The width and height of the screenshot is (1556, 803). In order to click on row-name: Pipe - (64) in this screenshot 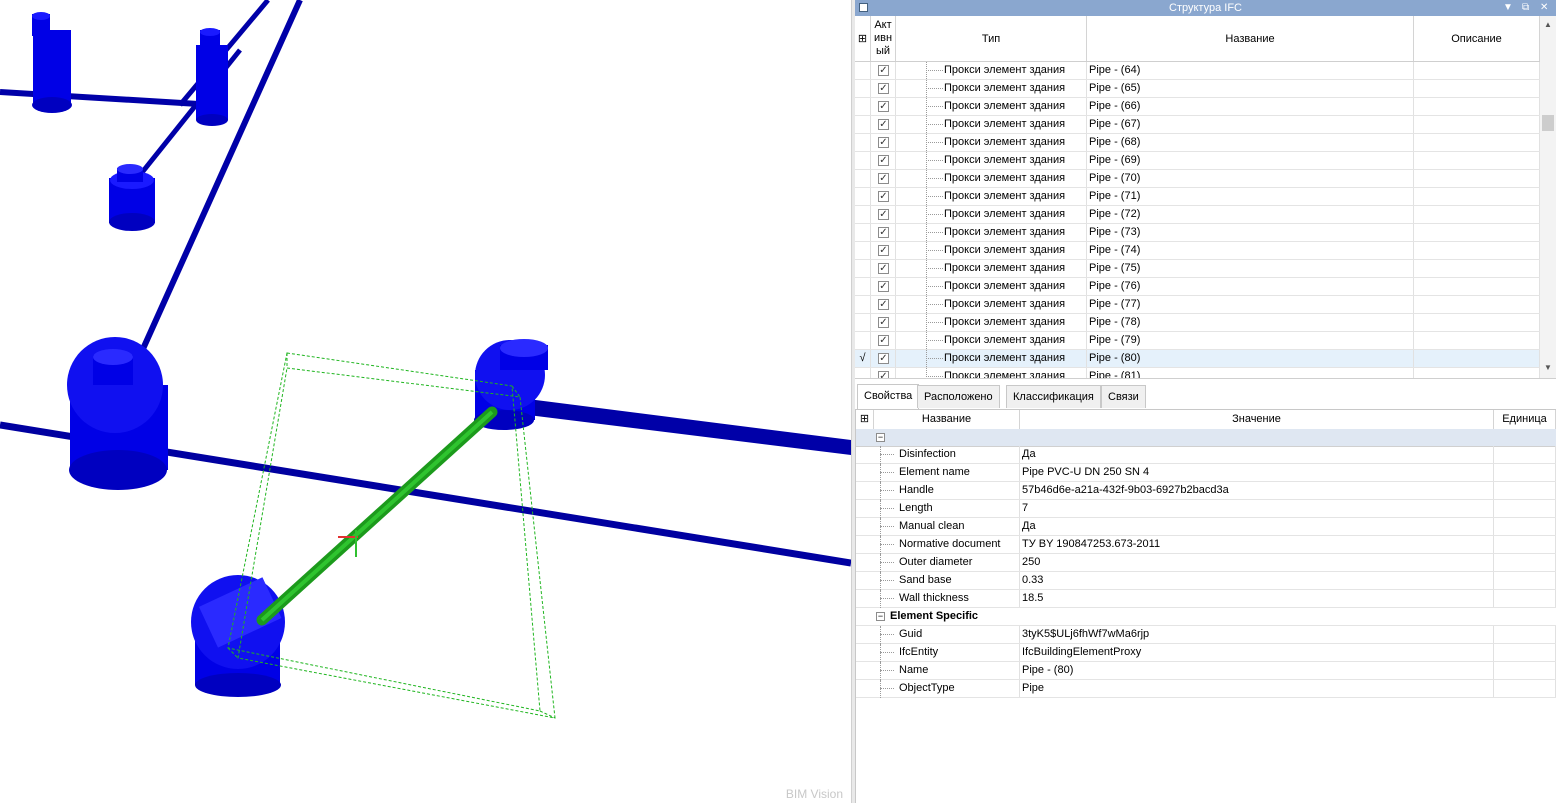, I will do `click(1250, 70)`.